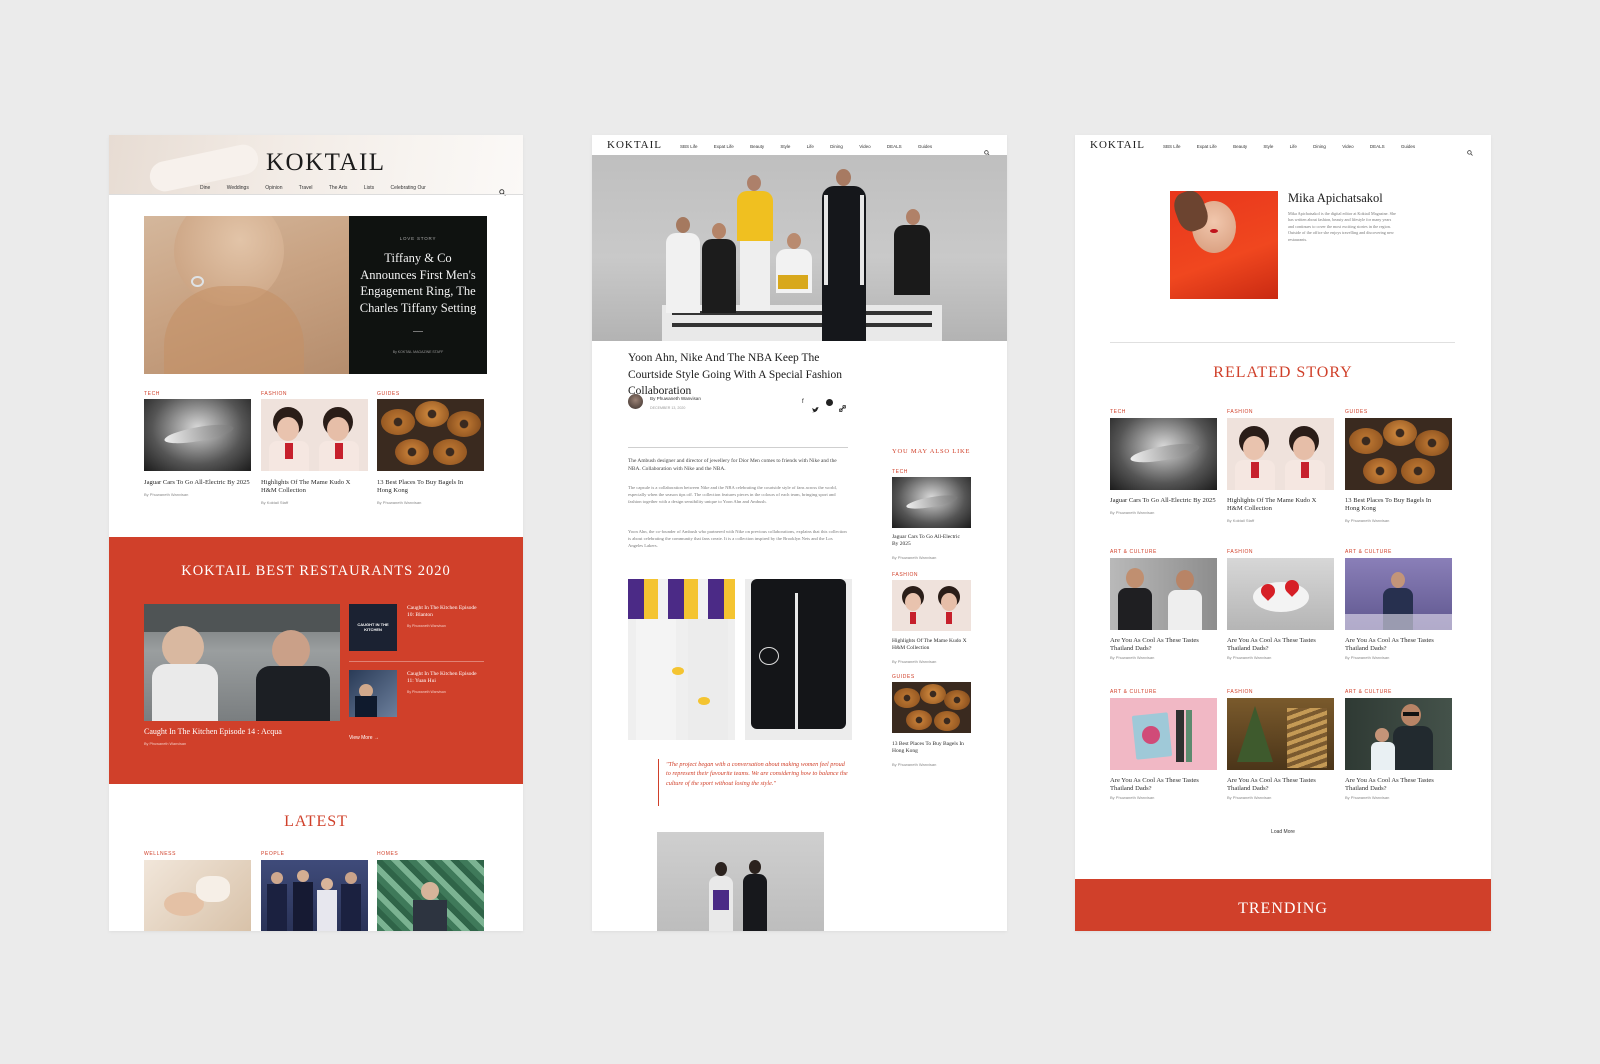 This screenshot has width=1600, height=1064. Describe the element at coordinates (306, 188) in the screenshot. I see `nav-item: Travel` at that location.